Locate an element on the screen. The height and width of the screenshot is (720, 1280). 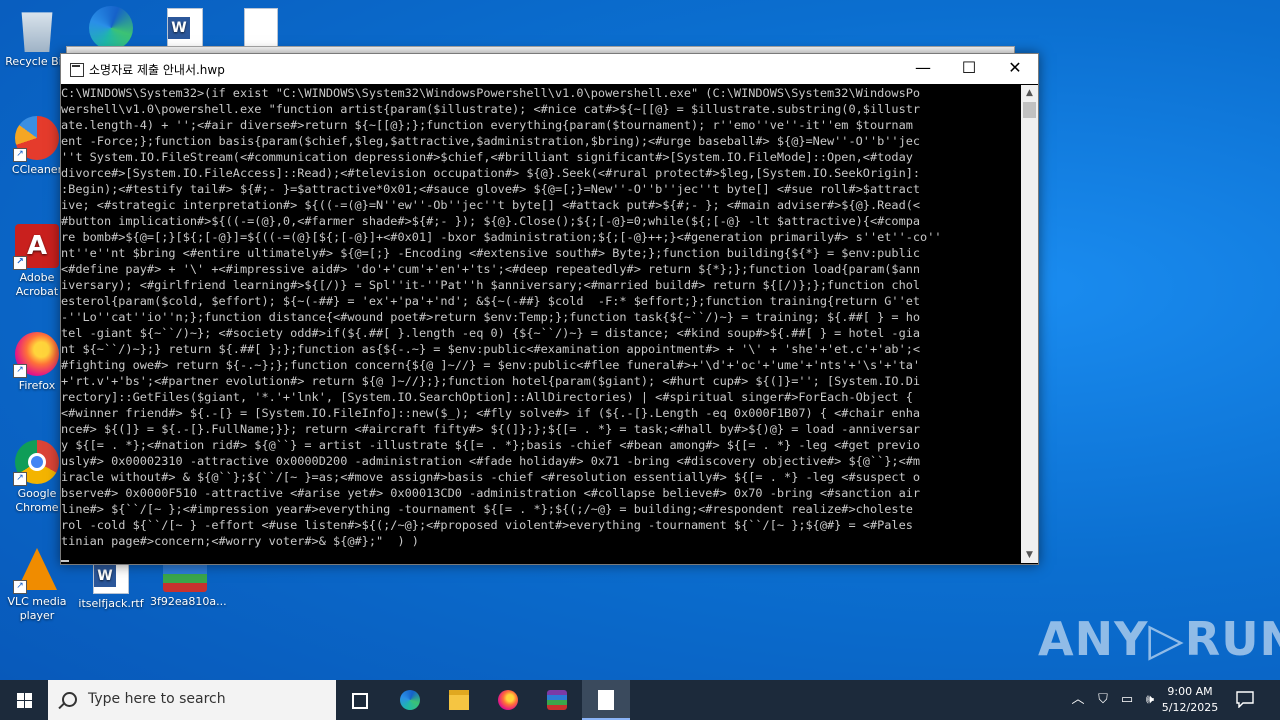
blank-file-icon is located at coordinates (261, 28).